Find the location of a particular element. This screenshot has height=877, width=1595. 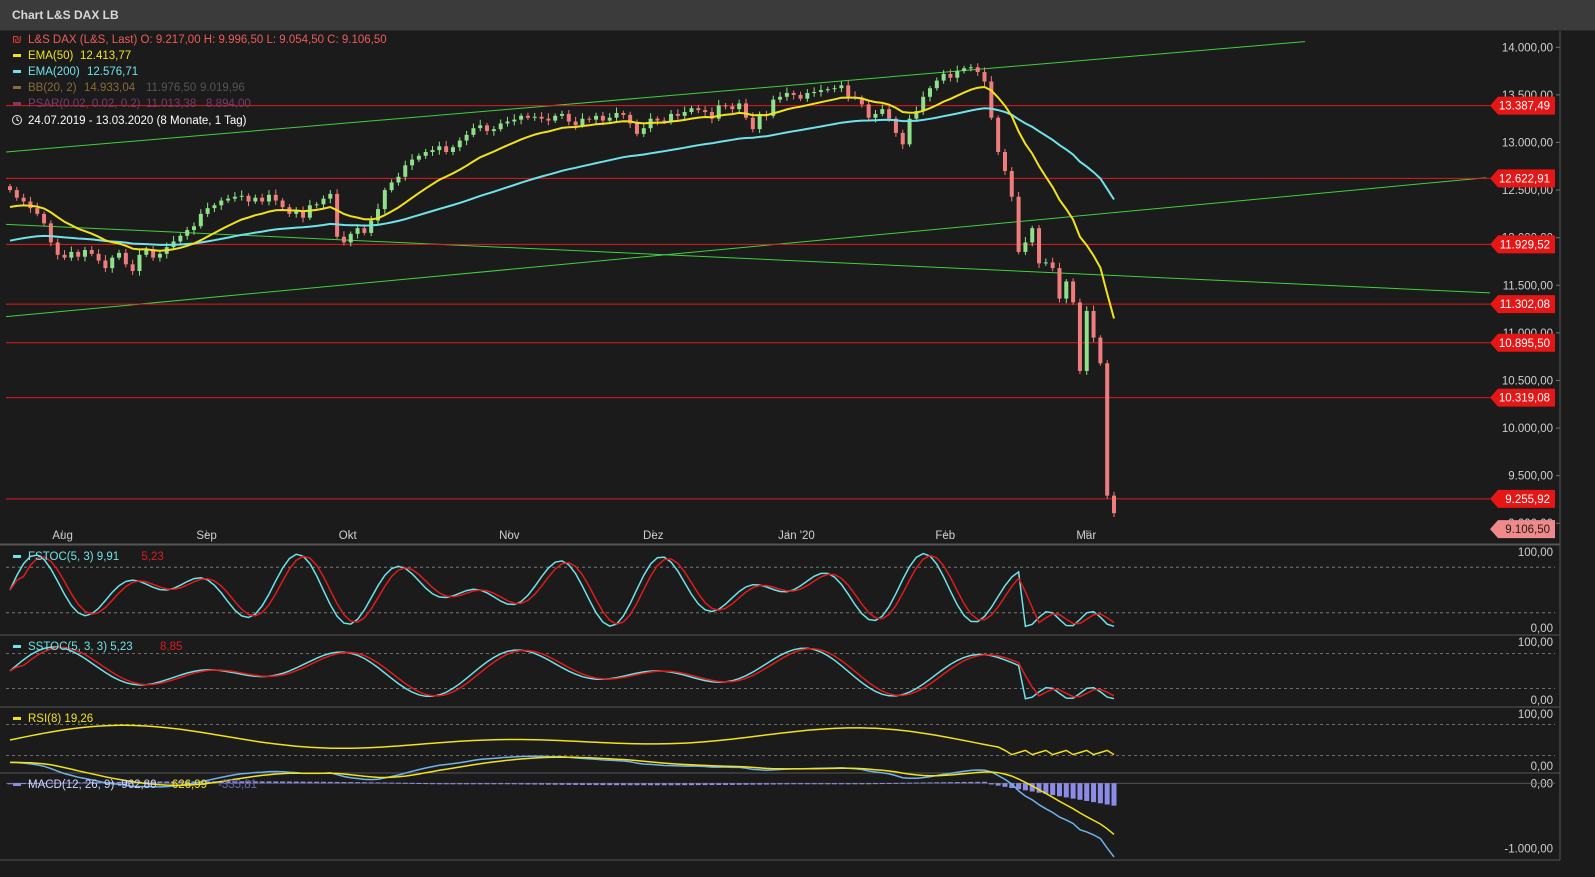

level-label: 12.622,91 is located at coordinates (1524, 179).